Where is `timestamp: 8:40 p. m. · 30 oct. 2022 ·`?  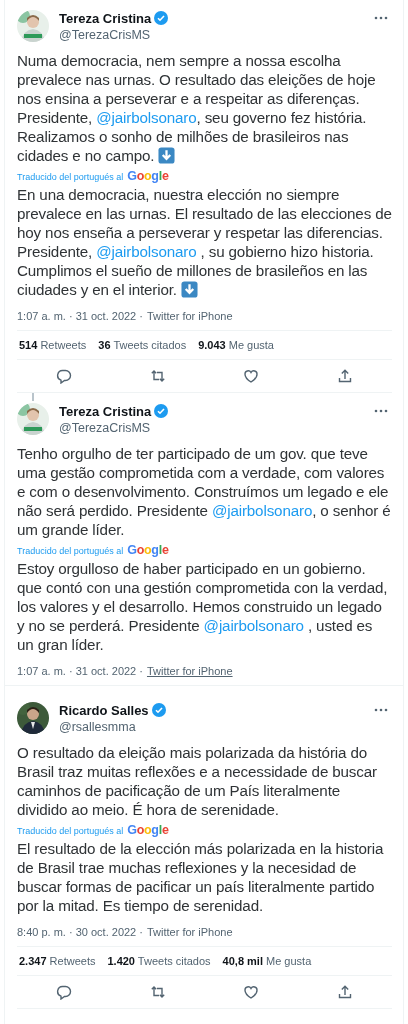 timestamp: 8:40 p. m. · 30 oct. 2022 · is located at coordinates (80, 932).